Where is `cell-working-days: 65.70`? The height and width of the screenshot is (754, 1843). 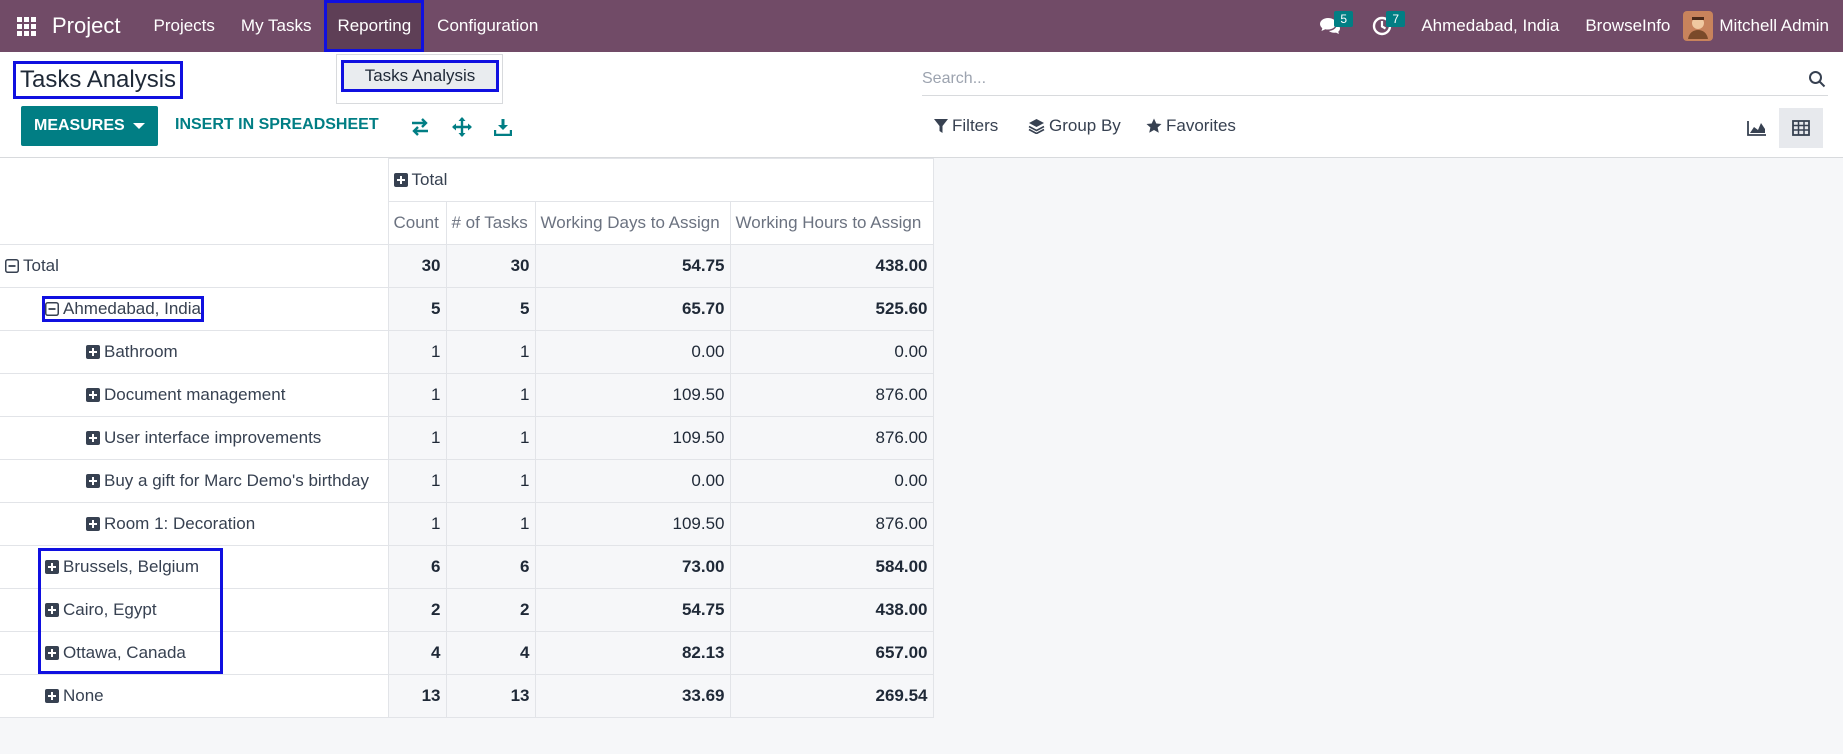
cell-working-days: 65.70 is located at coordinates (632, 309).